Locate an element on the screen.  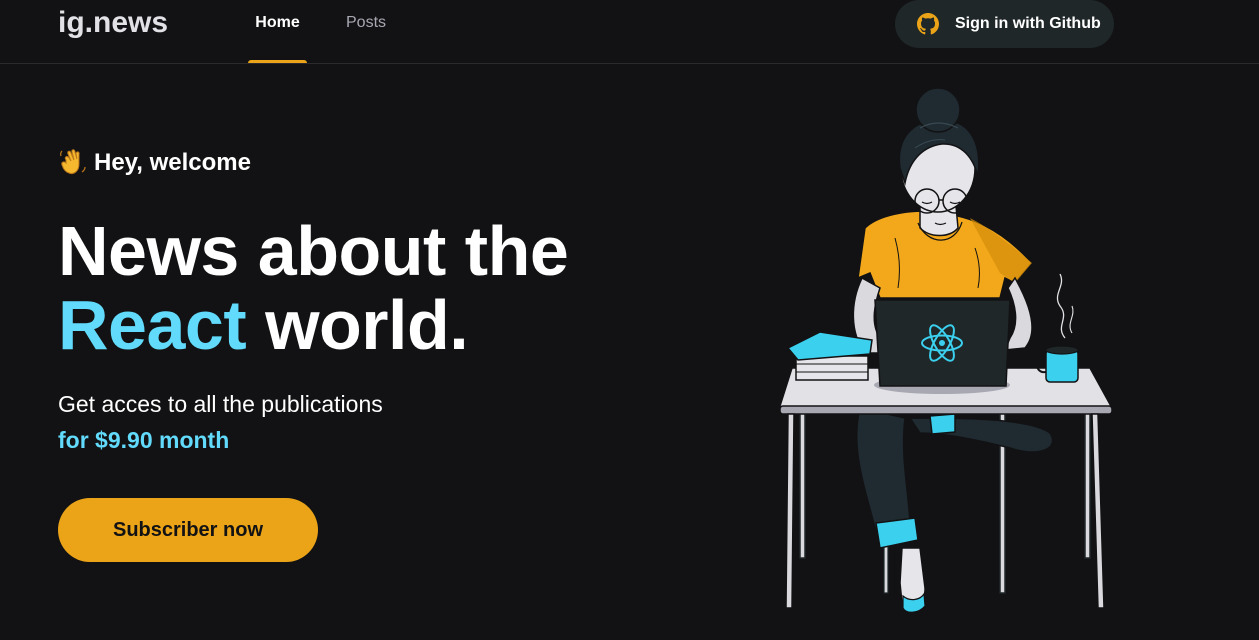
github-icon is located at coordinates (928, 24).